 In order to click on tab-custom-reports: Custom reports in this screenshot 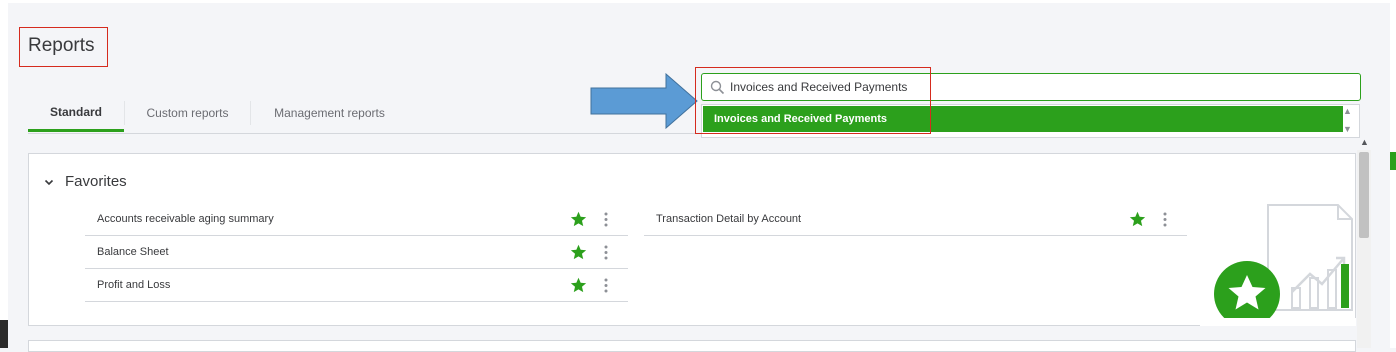, I will do `click(187, 113)`.